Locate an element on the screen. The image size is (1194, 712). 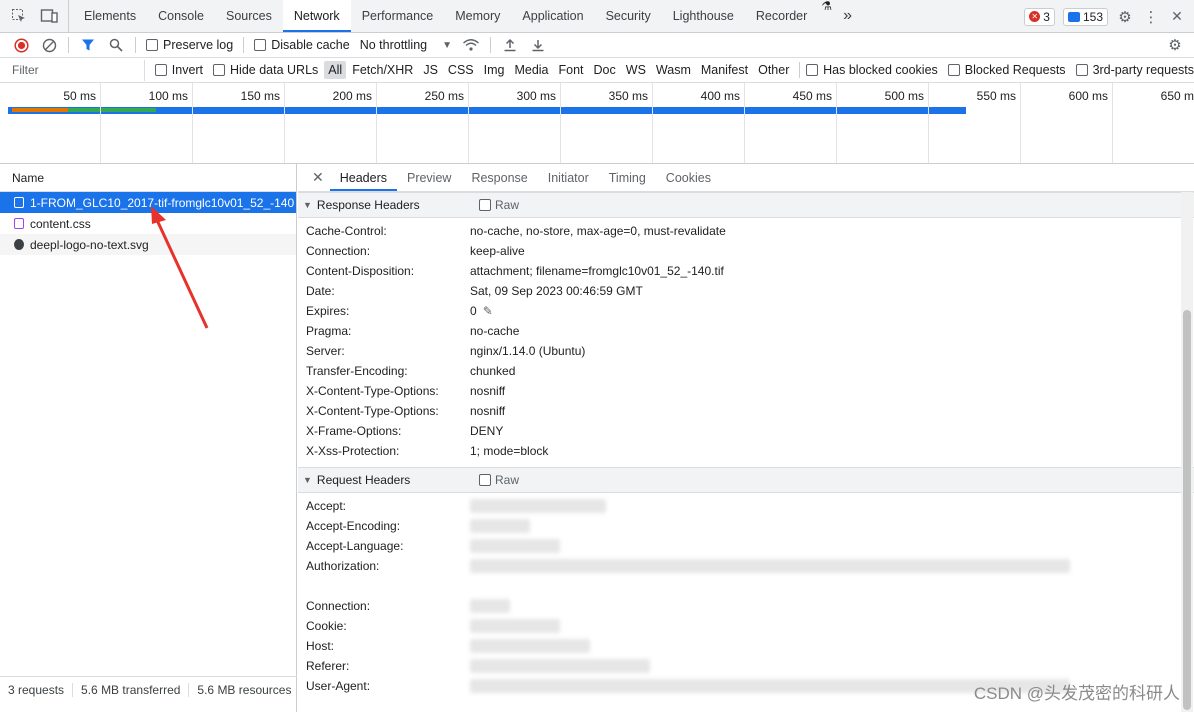
header-value: 1; mode=block is located at coordinates (509, 451).